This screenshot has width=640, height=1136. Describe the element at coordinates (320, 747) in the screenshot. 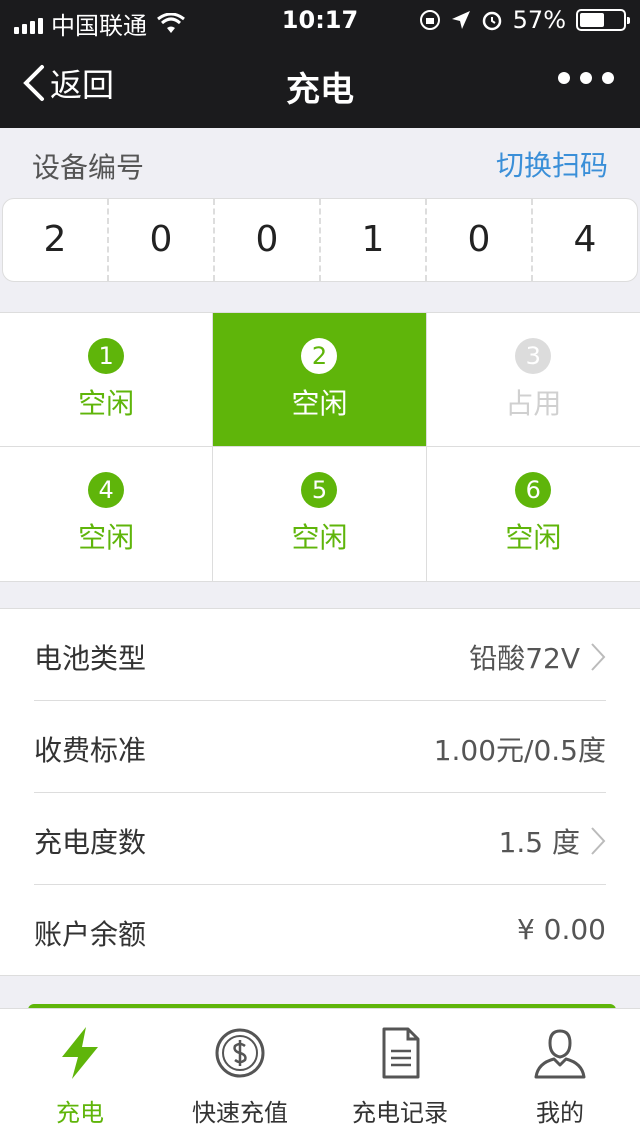

I see `fee-standard-row: 收费标准 1.00元/0.5度` at that location.